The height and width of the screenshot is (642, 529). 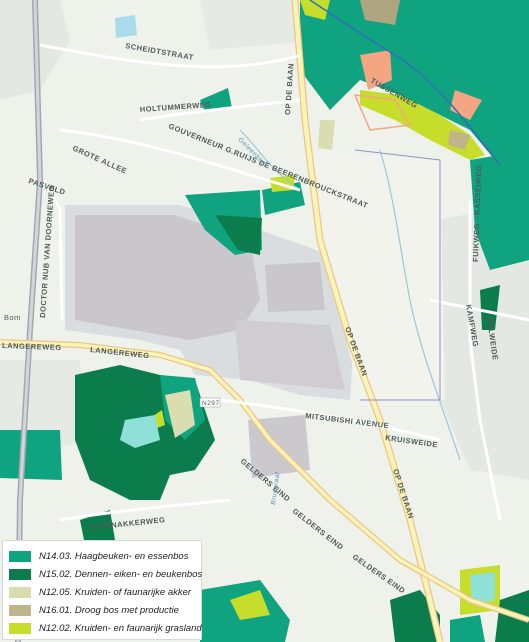 What do you see at coordinates (126, 26) in the screenshot?
I see `pond` at bounding box center [126, 26].